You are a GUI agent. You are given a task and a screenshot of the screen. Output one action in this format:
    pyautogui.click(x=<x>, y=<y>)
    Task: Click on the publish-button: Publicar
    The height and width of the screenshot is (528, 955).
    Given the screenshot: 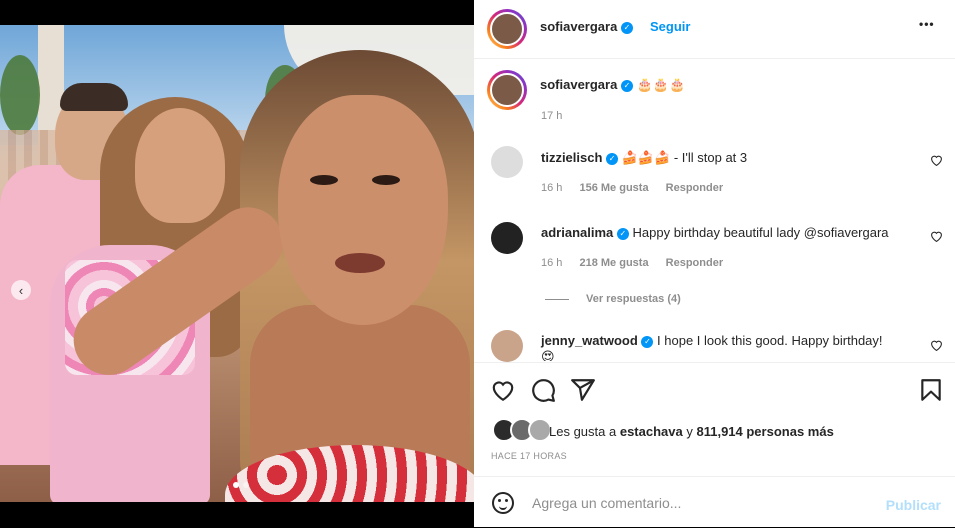 What is the action you would take?
    pyautogui.click(x=913, y=505)
    